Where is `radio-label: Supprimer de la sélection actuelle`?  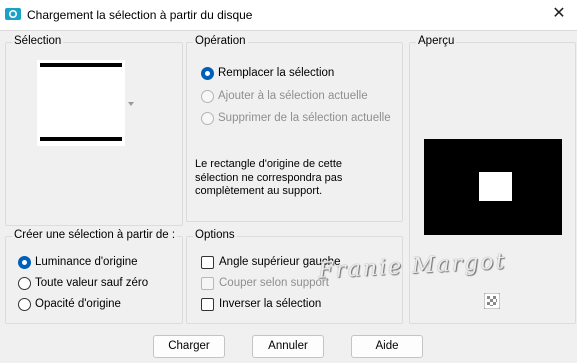
radio-label: Supprimer de la sélection actuelle is located at coordinates (304, 118).